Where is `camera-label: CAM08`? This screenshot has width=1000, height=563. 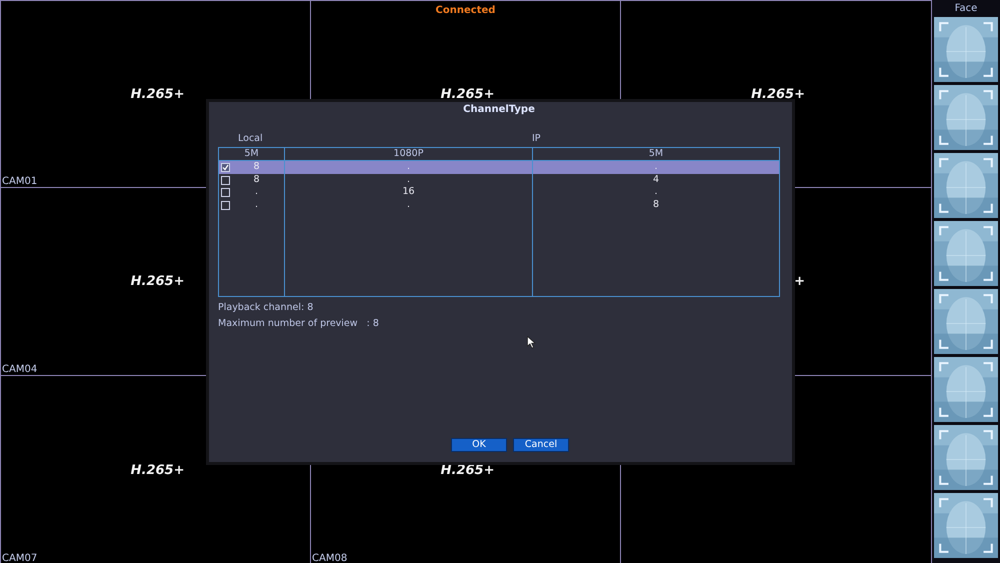 camera-label: CAM08 is located at coordinates (330, 558).